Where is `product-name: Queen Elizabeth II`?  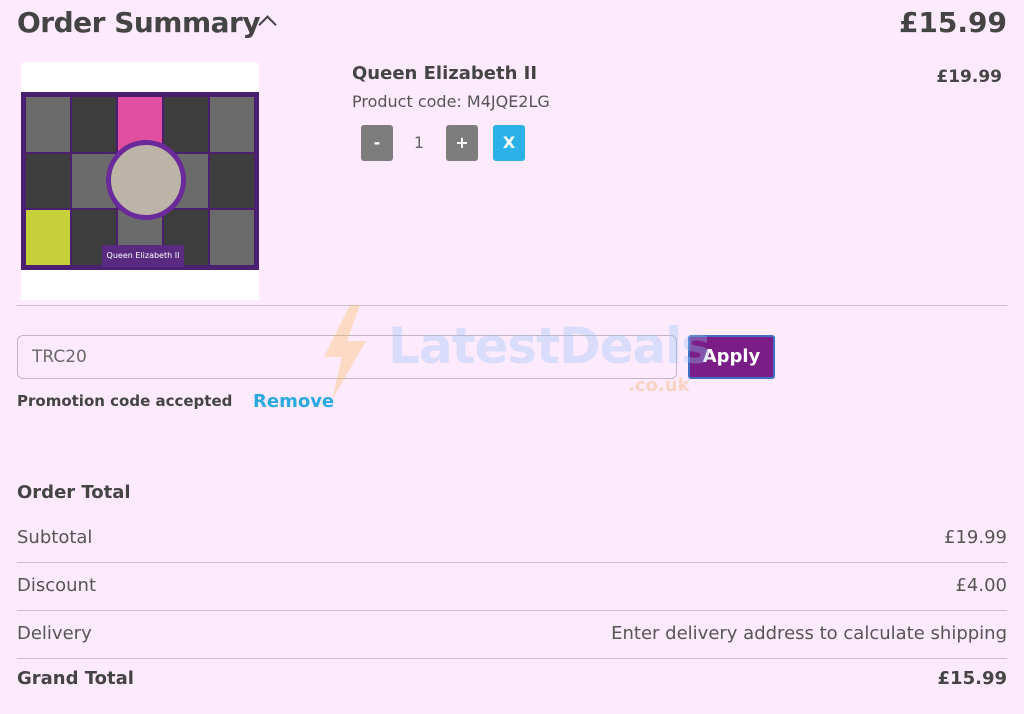 product-name: Queen Elizabeth II is located at coordinates (445, 73).